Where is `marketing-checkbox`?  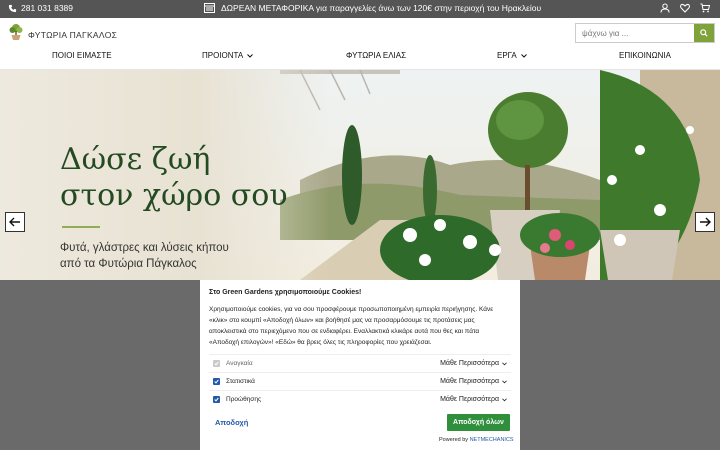
marketing-checkbox is located at coordinates (216, 399).